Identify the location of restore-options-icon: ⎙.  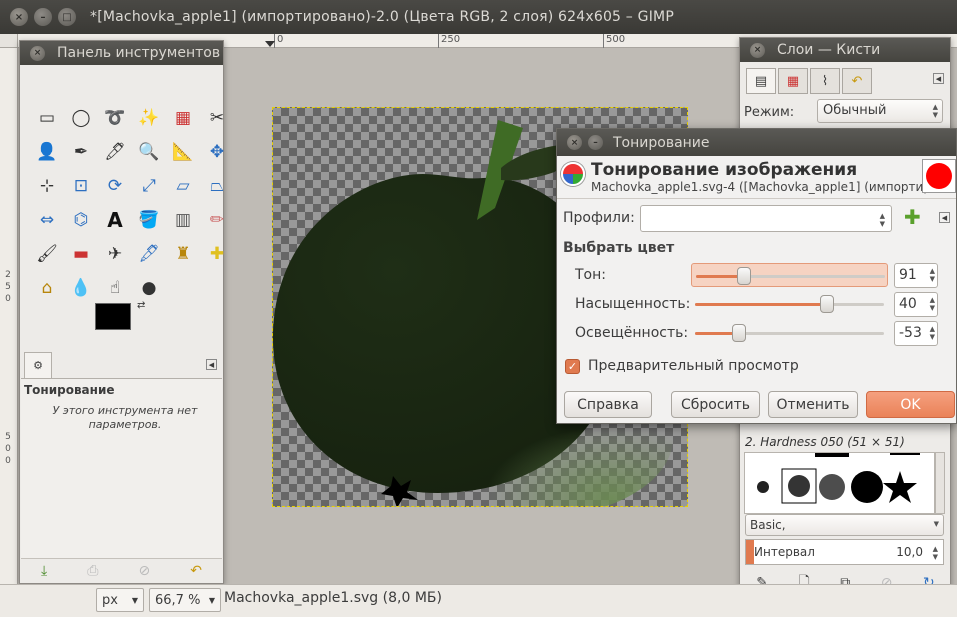
(92, 571).